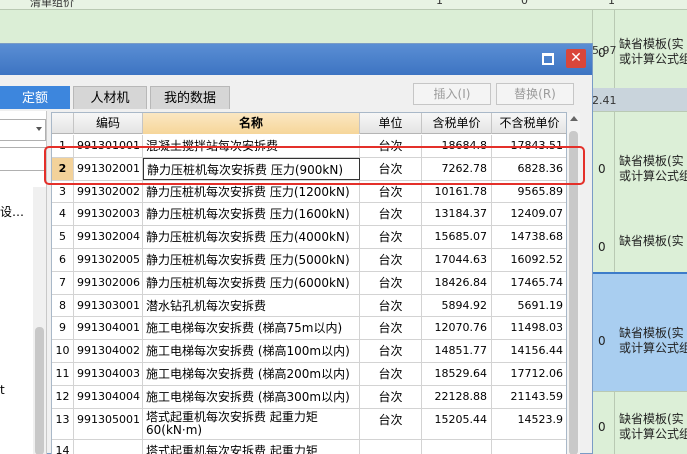 The width and height of the screenshot is (687, 454). Describe the element at coordinates (457, 351) in the screenshot. I see `row-price-tax: 14851.77` at that location.